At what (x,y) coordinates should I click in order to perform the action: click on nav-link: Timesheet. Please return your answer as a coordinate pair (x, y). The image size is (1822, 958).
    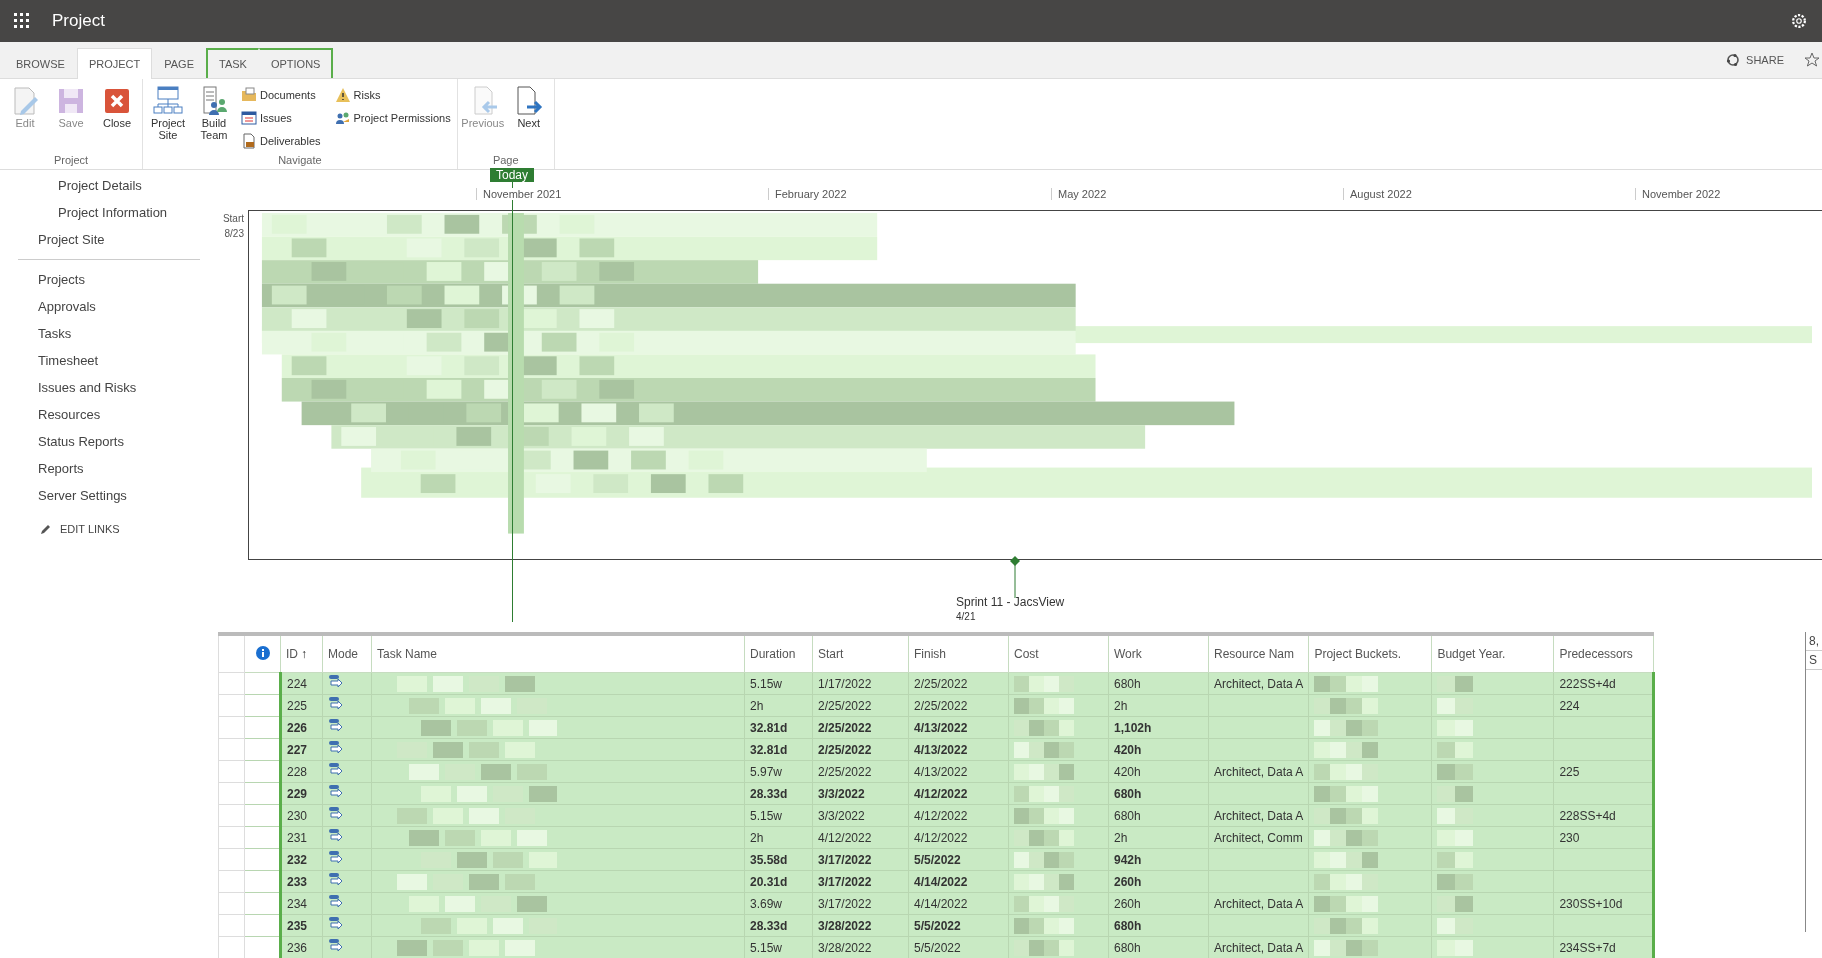
    Looking at the image, I should click on (109, 360).